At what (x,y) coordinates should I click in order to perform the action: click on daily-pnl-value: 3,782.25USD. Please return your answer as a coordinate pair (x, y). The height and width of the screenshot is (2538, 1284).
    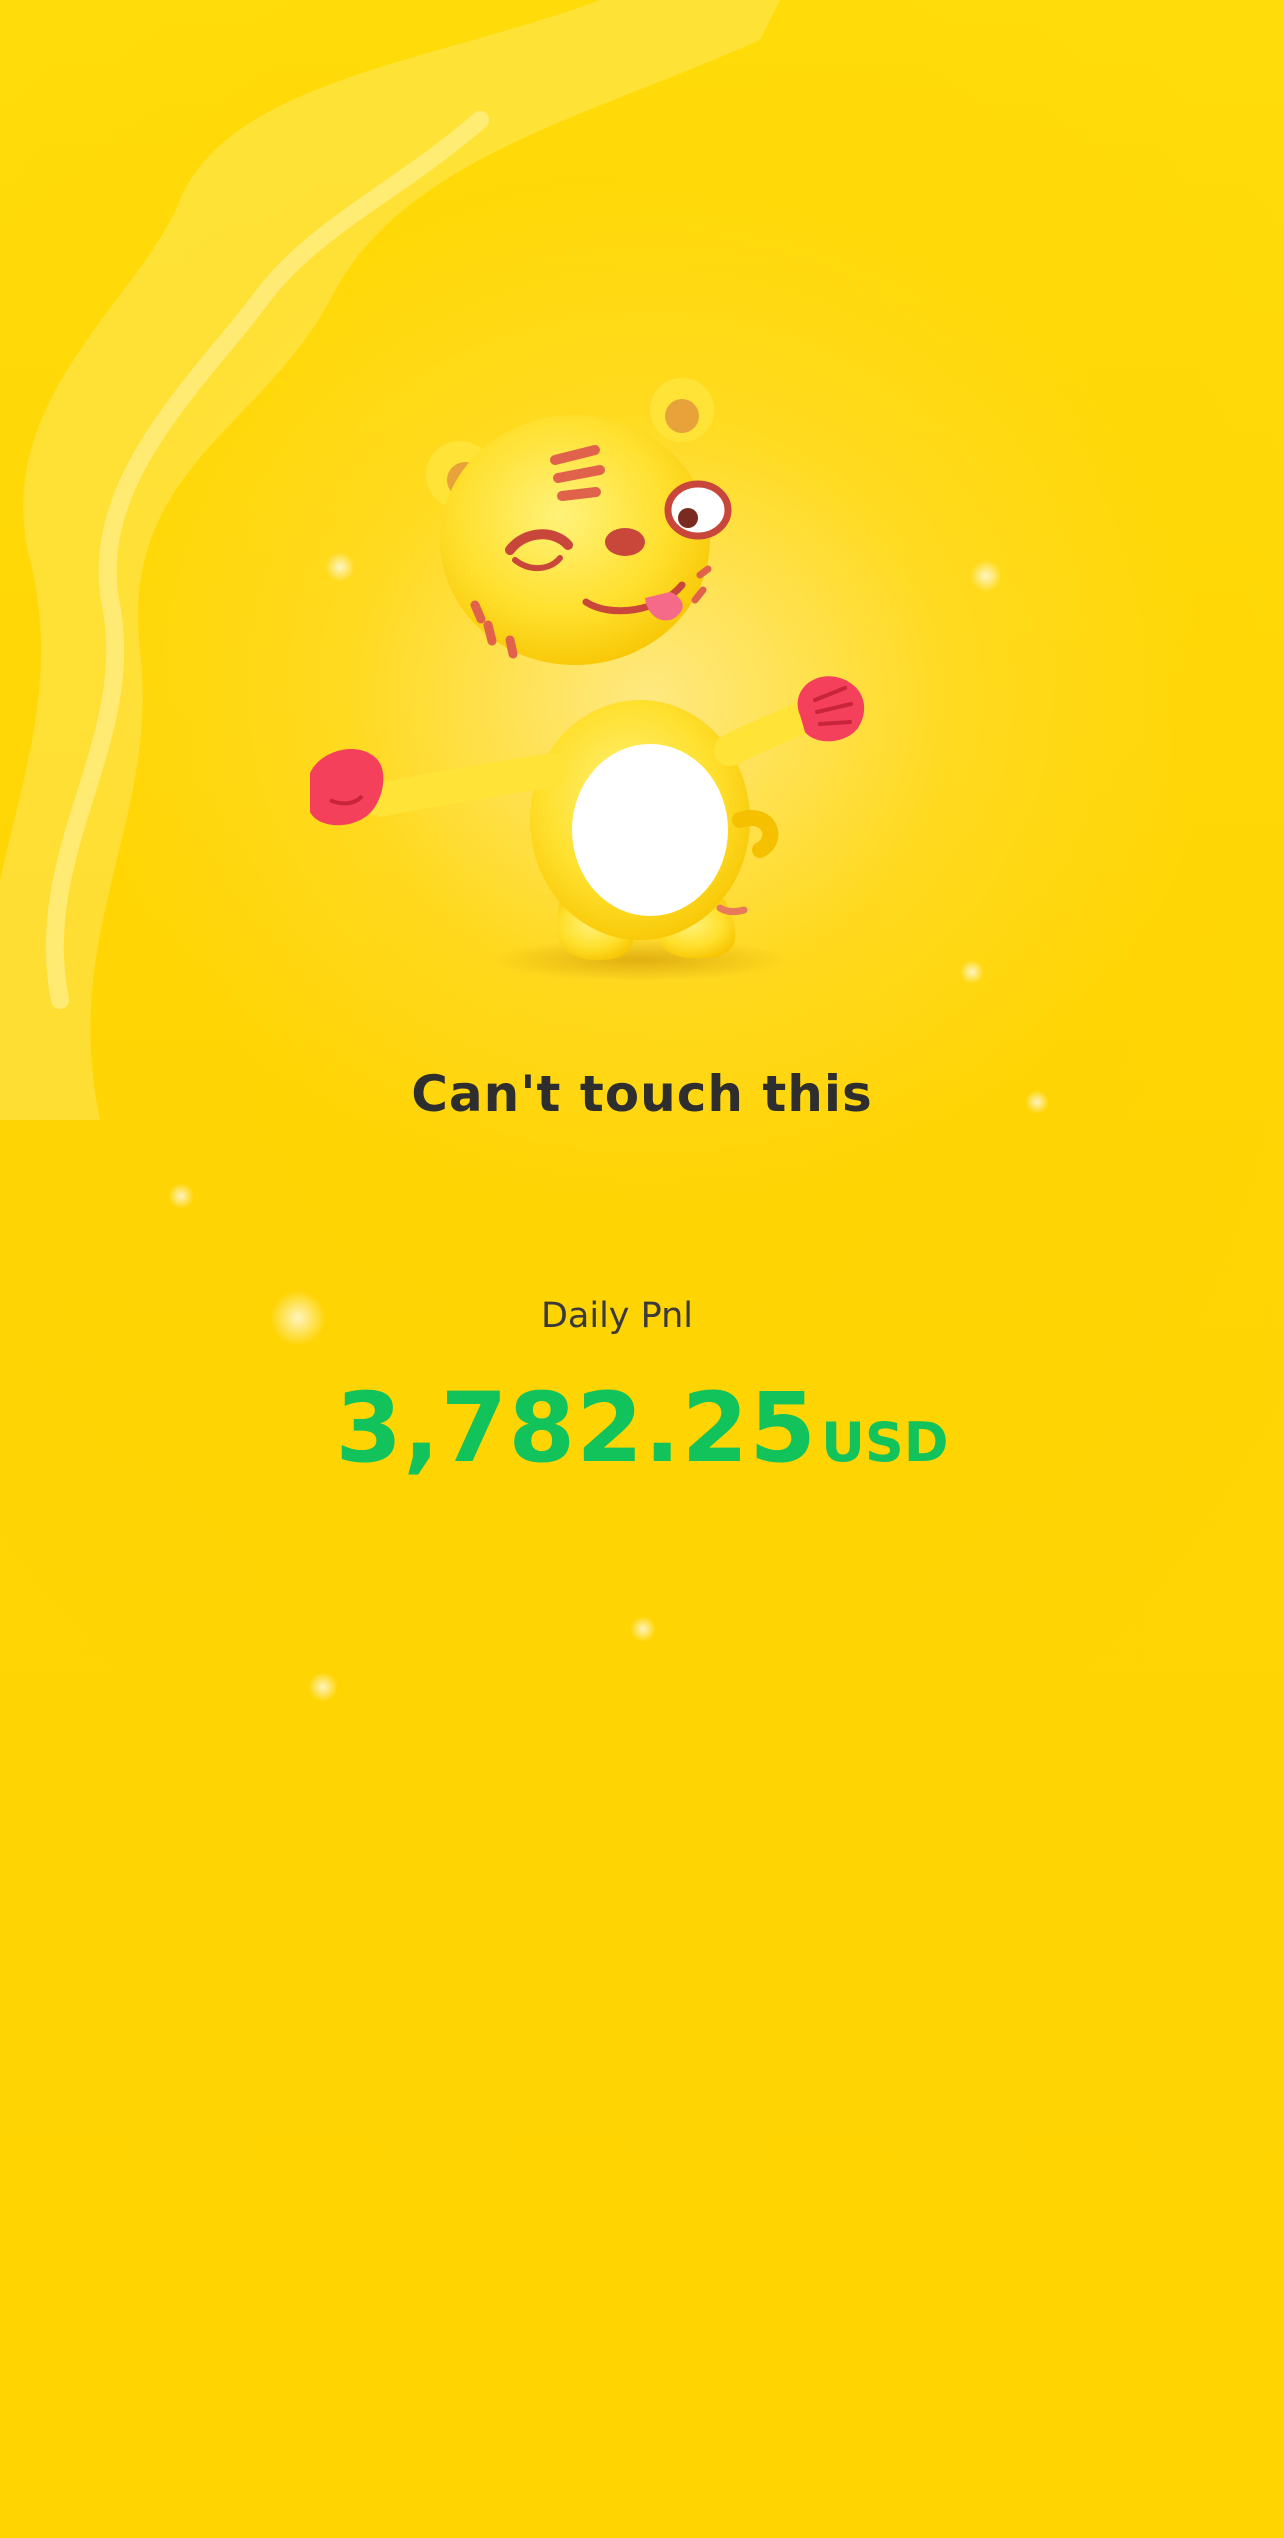
    Looking at the image, I should click on (642, 1428).